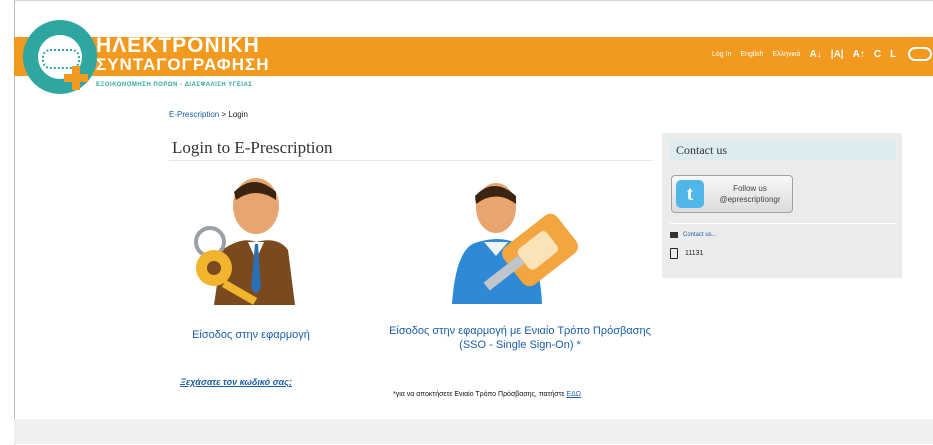  I want to click on logo-plus-icon, so click(76, 78).